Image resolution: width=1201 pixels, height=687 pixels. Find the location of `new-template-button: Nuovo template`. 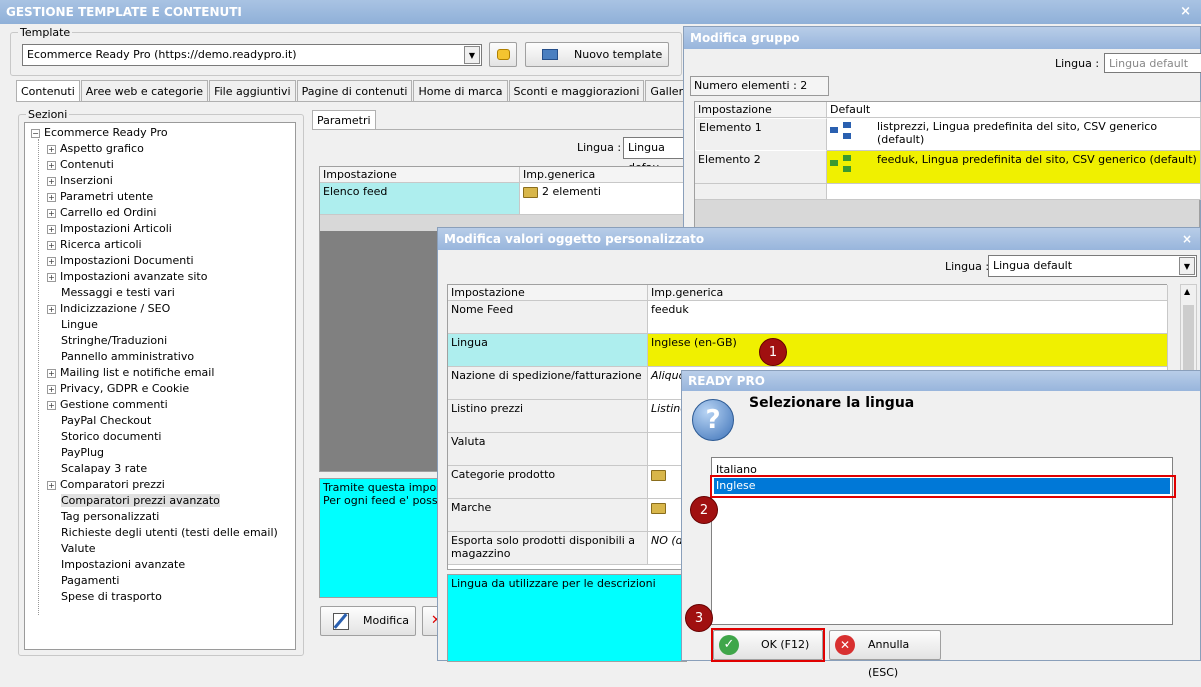

new-template-button: Nuovo template is located at coordinates (597, 54).